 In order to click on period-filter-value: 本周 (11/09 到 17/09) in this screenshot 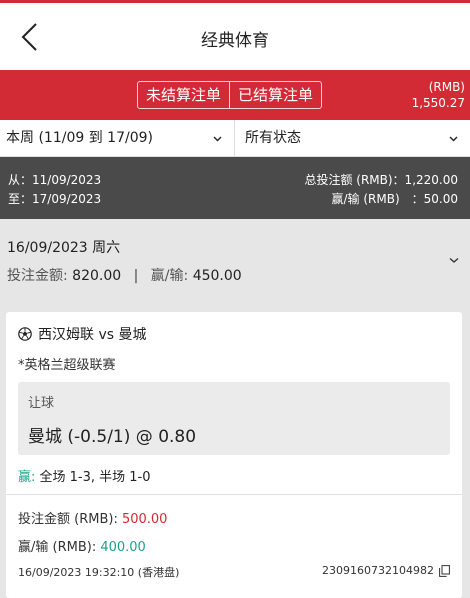, I will do `click(79, 138)`.